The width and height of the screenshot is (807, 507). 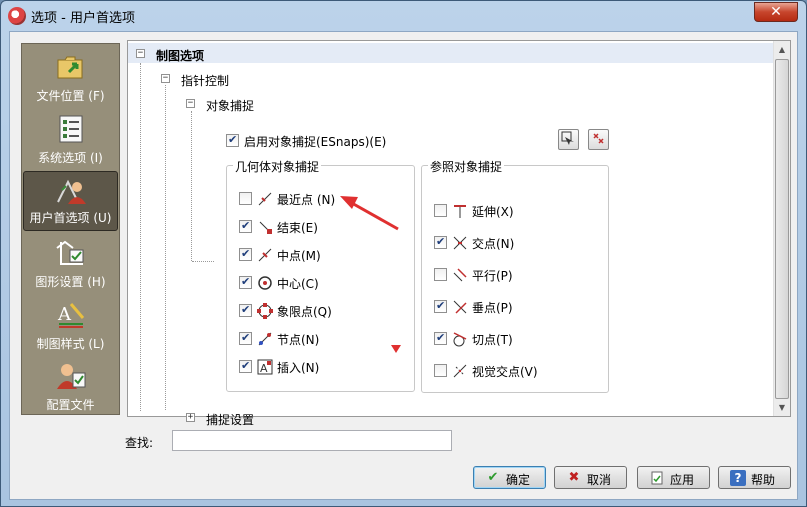 I want to click on scroll-thumb, so click(x=782, y=229).